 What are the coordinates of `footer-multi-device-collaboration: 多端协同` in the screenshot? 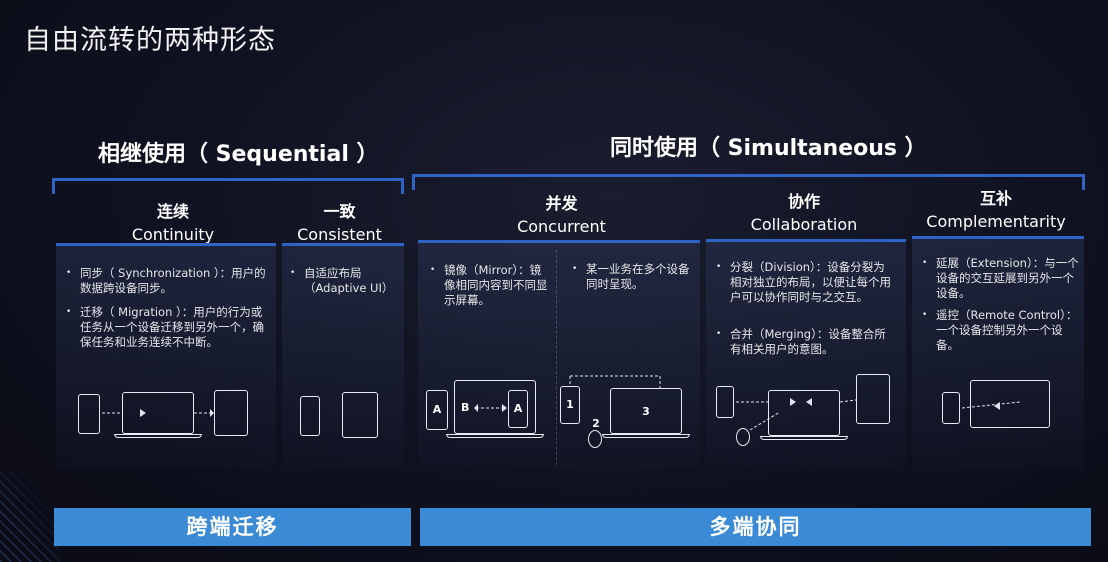 It's located at (755, 527).